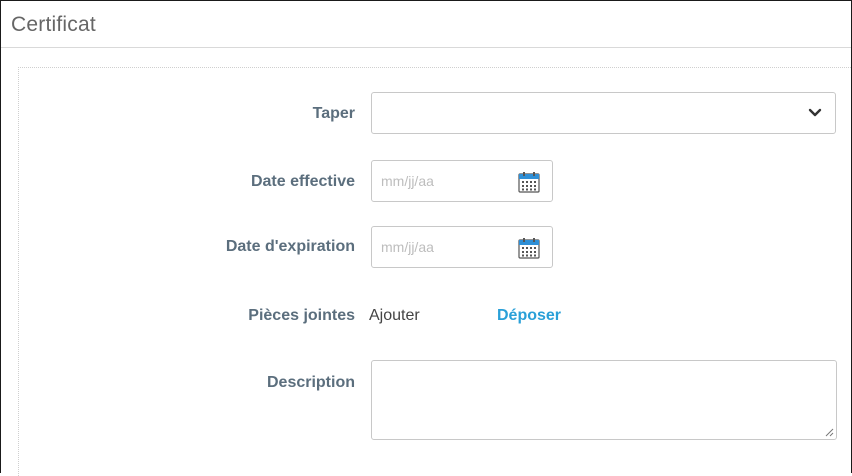 This screenshot has height=476, width=852. What do you see at coordinates (333, 113) in the screenshot?
I see `type-label: Taper` at bounding box center [333, 113].